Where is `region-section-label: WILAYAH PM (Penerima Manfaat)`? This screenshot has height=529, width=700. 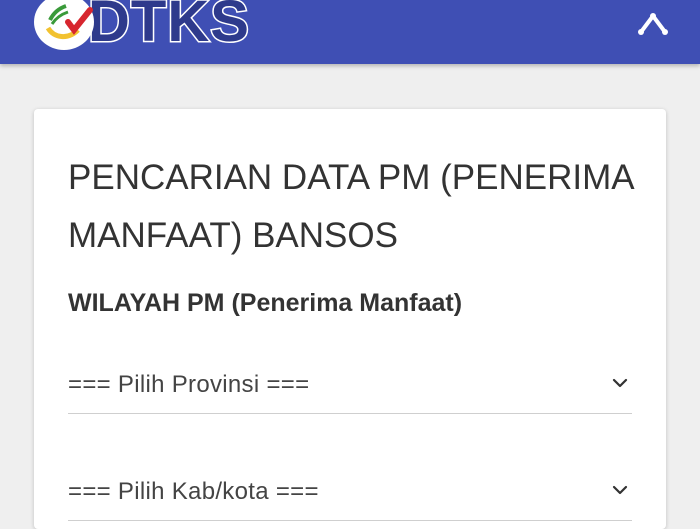
region-section-label: WILAYAH PM (Penerima Manfaat) is located at coordinates (265, 303).